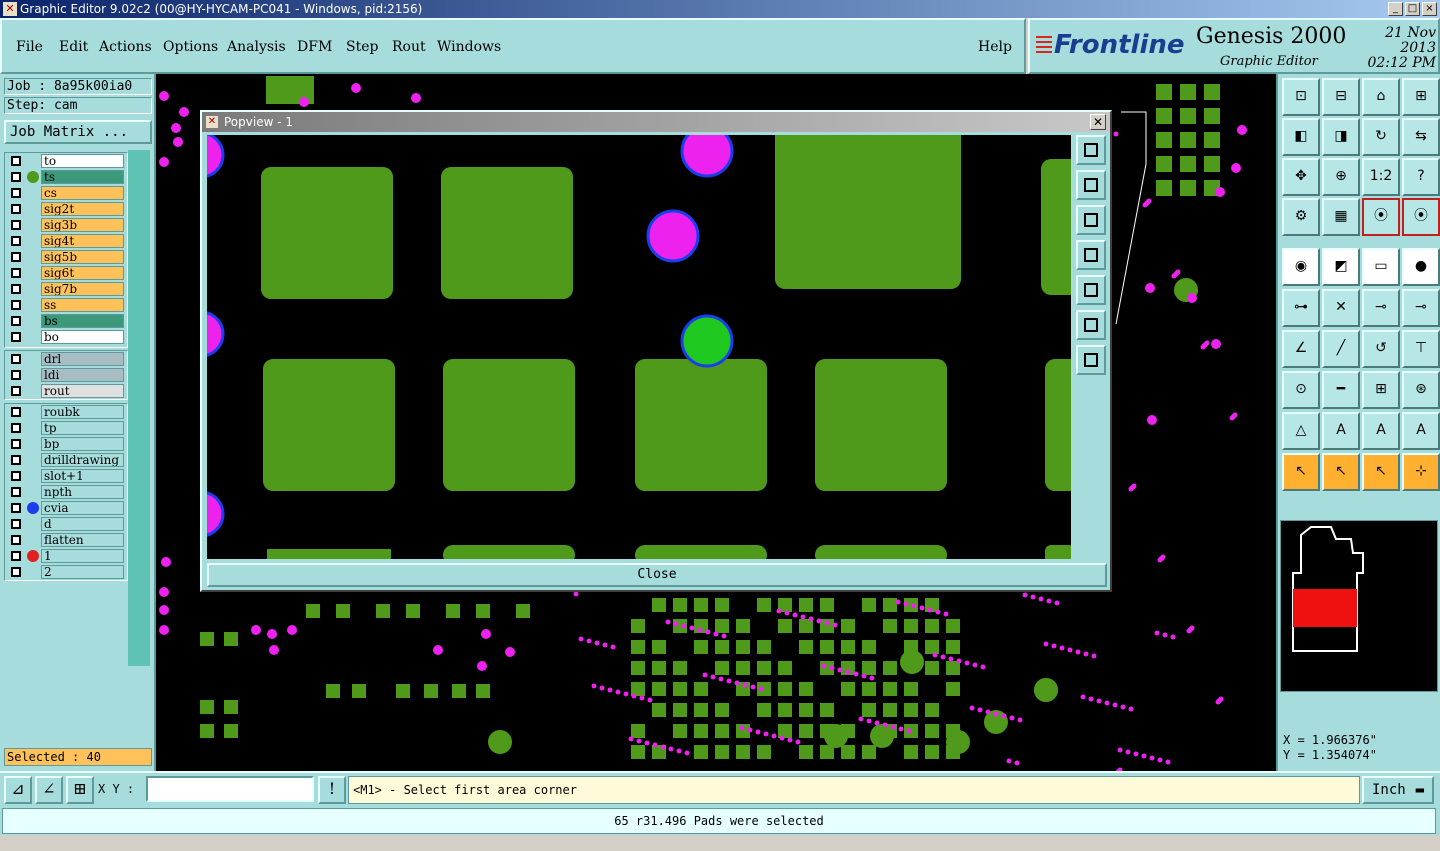 This screenshot has width=1440, height=851. Describe the element at coordinates (1421, 431) in the screenshot. I see `tool-button-8-3: A` at that location.